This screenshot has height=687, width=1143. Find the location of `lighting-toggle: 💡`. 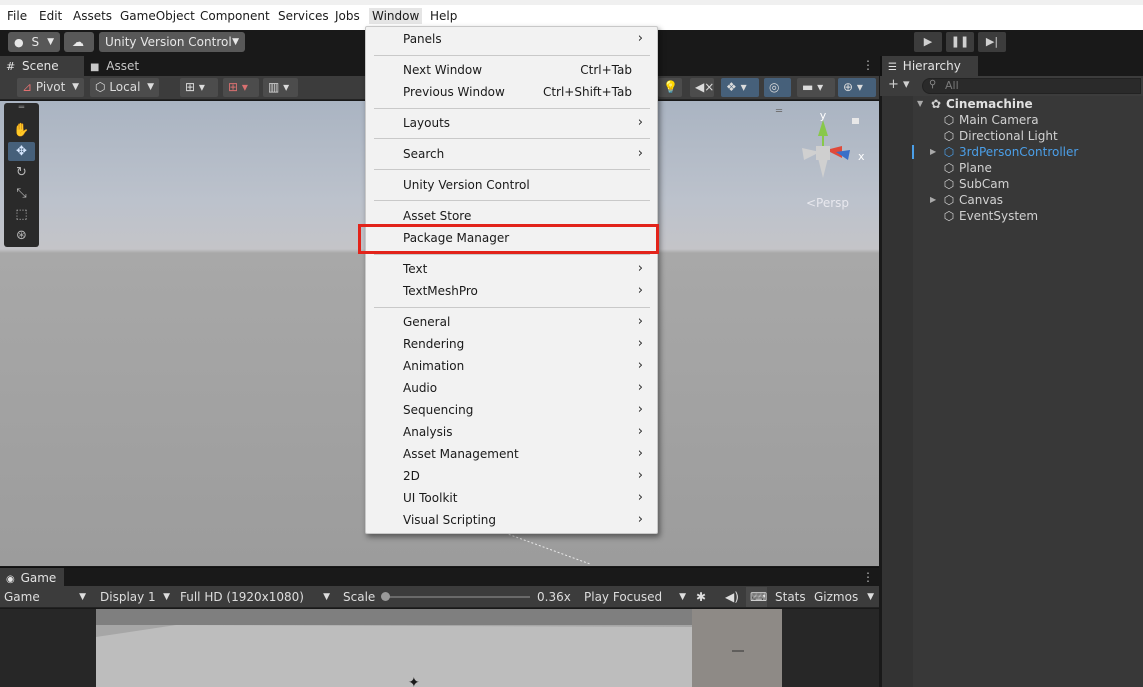

lighting-toggle: 💡 is located at coordinates (670, 87).